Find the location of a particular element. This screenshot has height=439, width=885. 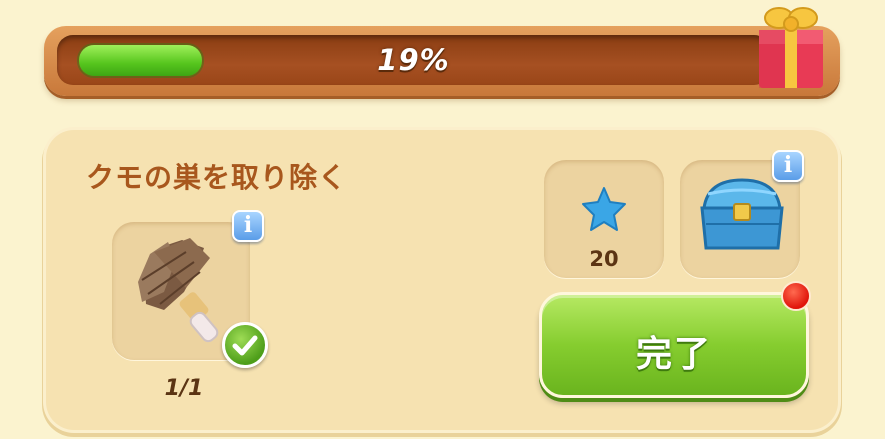

progress-percent-text: 19% is located at coordinates (413, 60).